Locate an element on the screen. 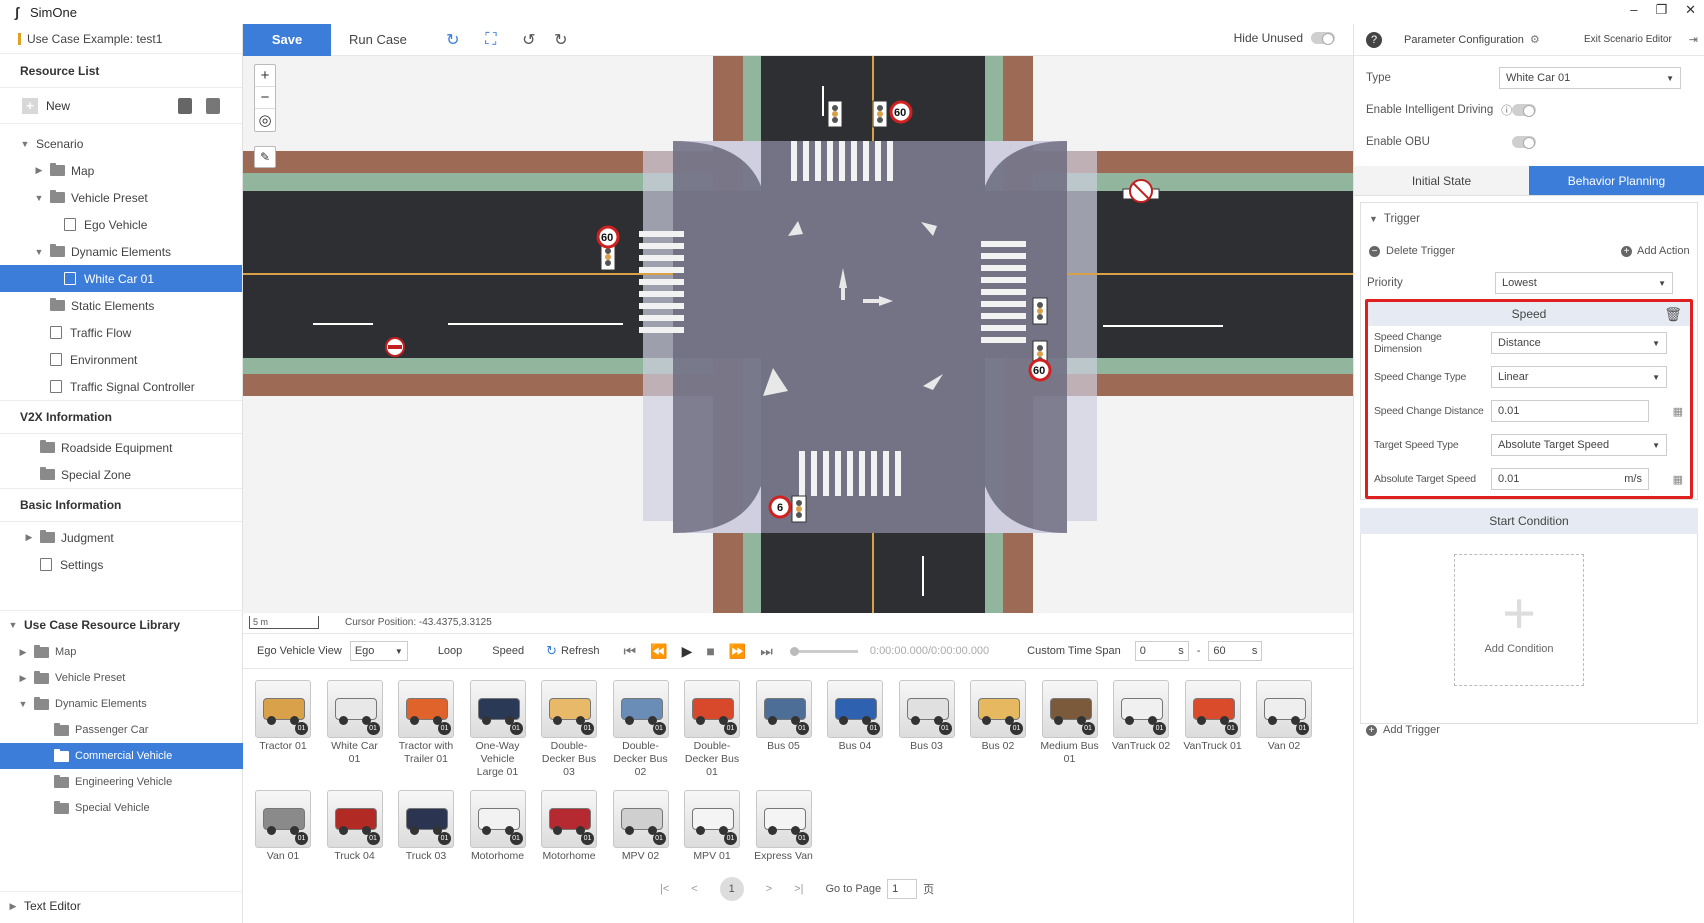 This screenshot has height=923, width=1704. restore-icon: ❐ is located at coordinates (1661, 10).